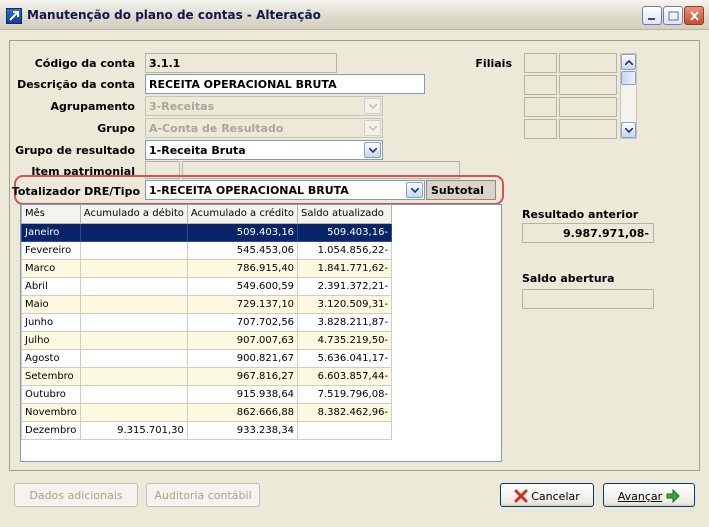 The image size is (709, 527). Describe the element at coordinates (652, 15) in the screenshot. I see `minimize-button` at that location.